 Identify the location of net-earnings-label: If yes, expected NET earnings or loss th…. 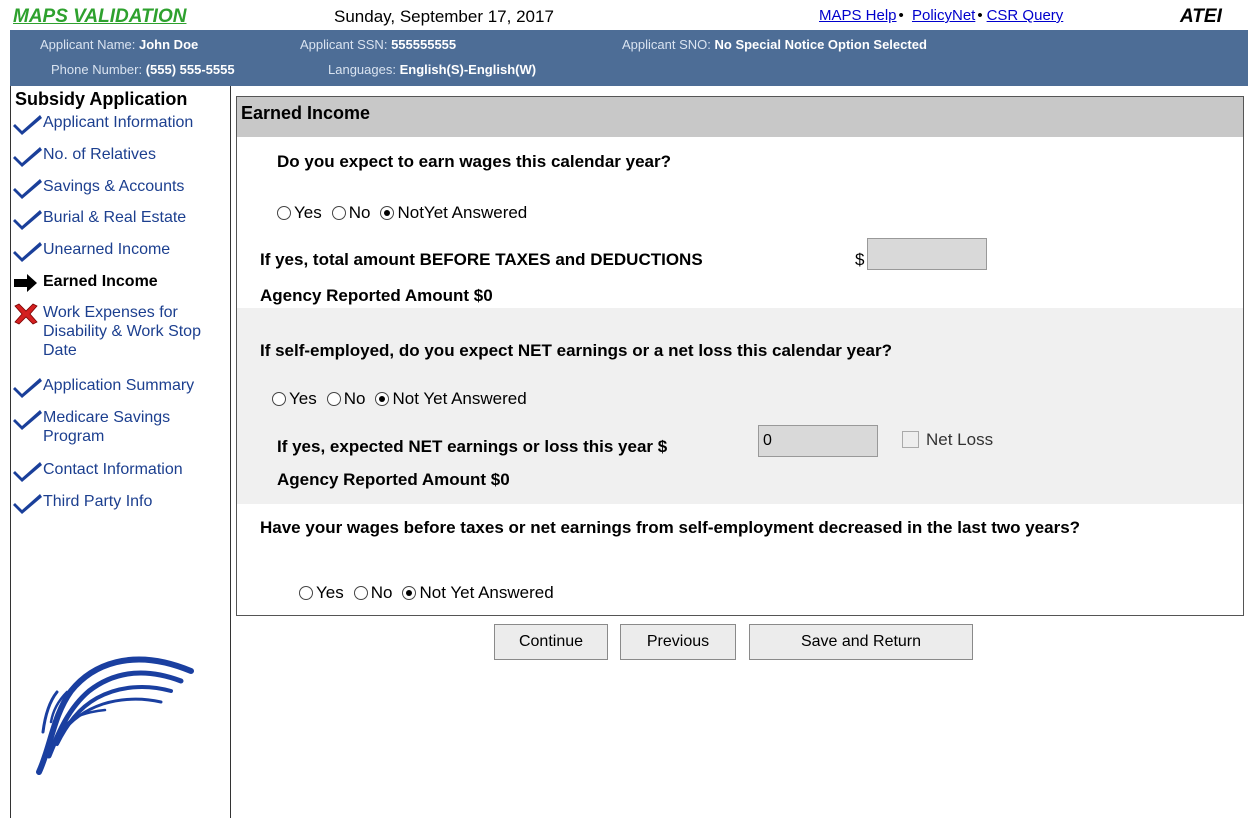
(472, 446).